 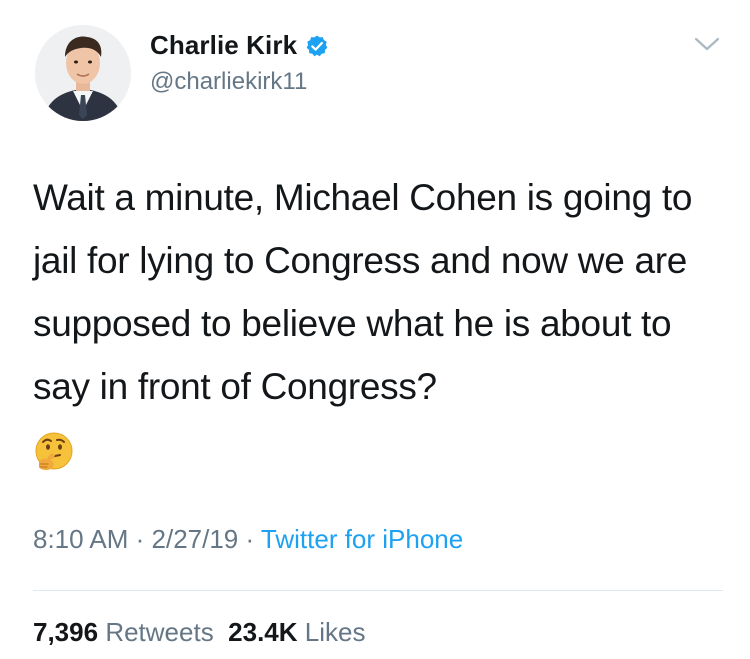 I want to click on avatar, so click(x=83, y=73).